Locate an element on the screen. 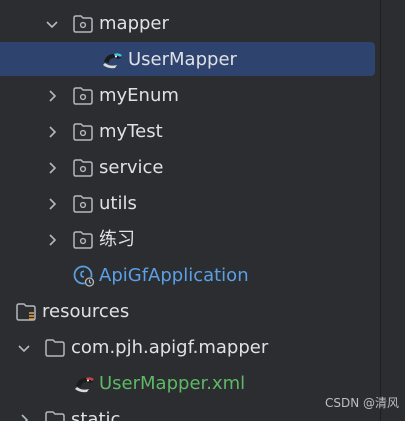 Image resolution: width=405 pixels, height=421 pixels. tree-item-usermapper: UserMapper is located at coordinates (190, 60).